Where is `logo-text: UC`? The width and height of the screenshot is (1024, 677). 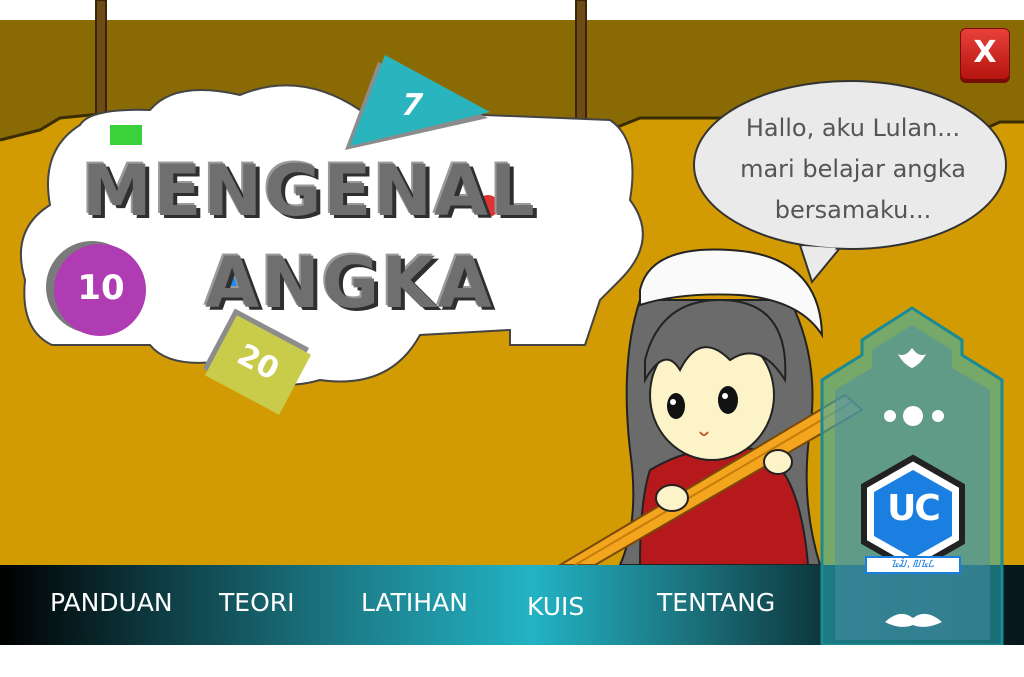
logo-text: UC is located at coordinates (914, 508).